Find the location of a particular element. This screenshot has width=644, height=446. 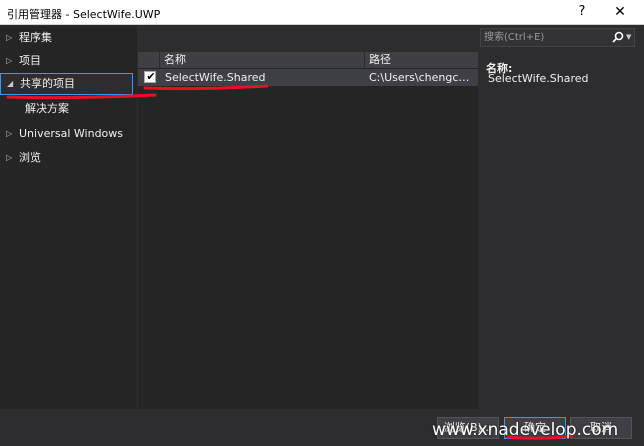

annotation-underline-row is located at coordinates (206, 87).